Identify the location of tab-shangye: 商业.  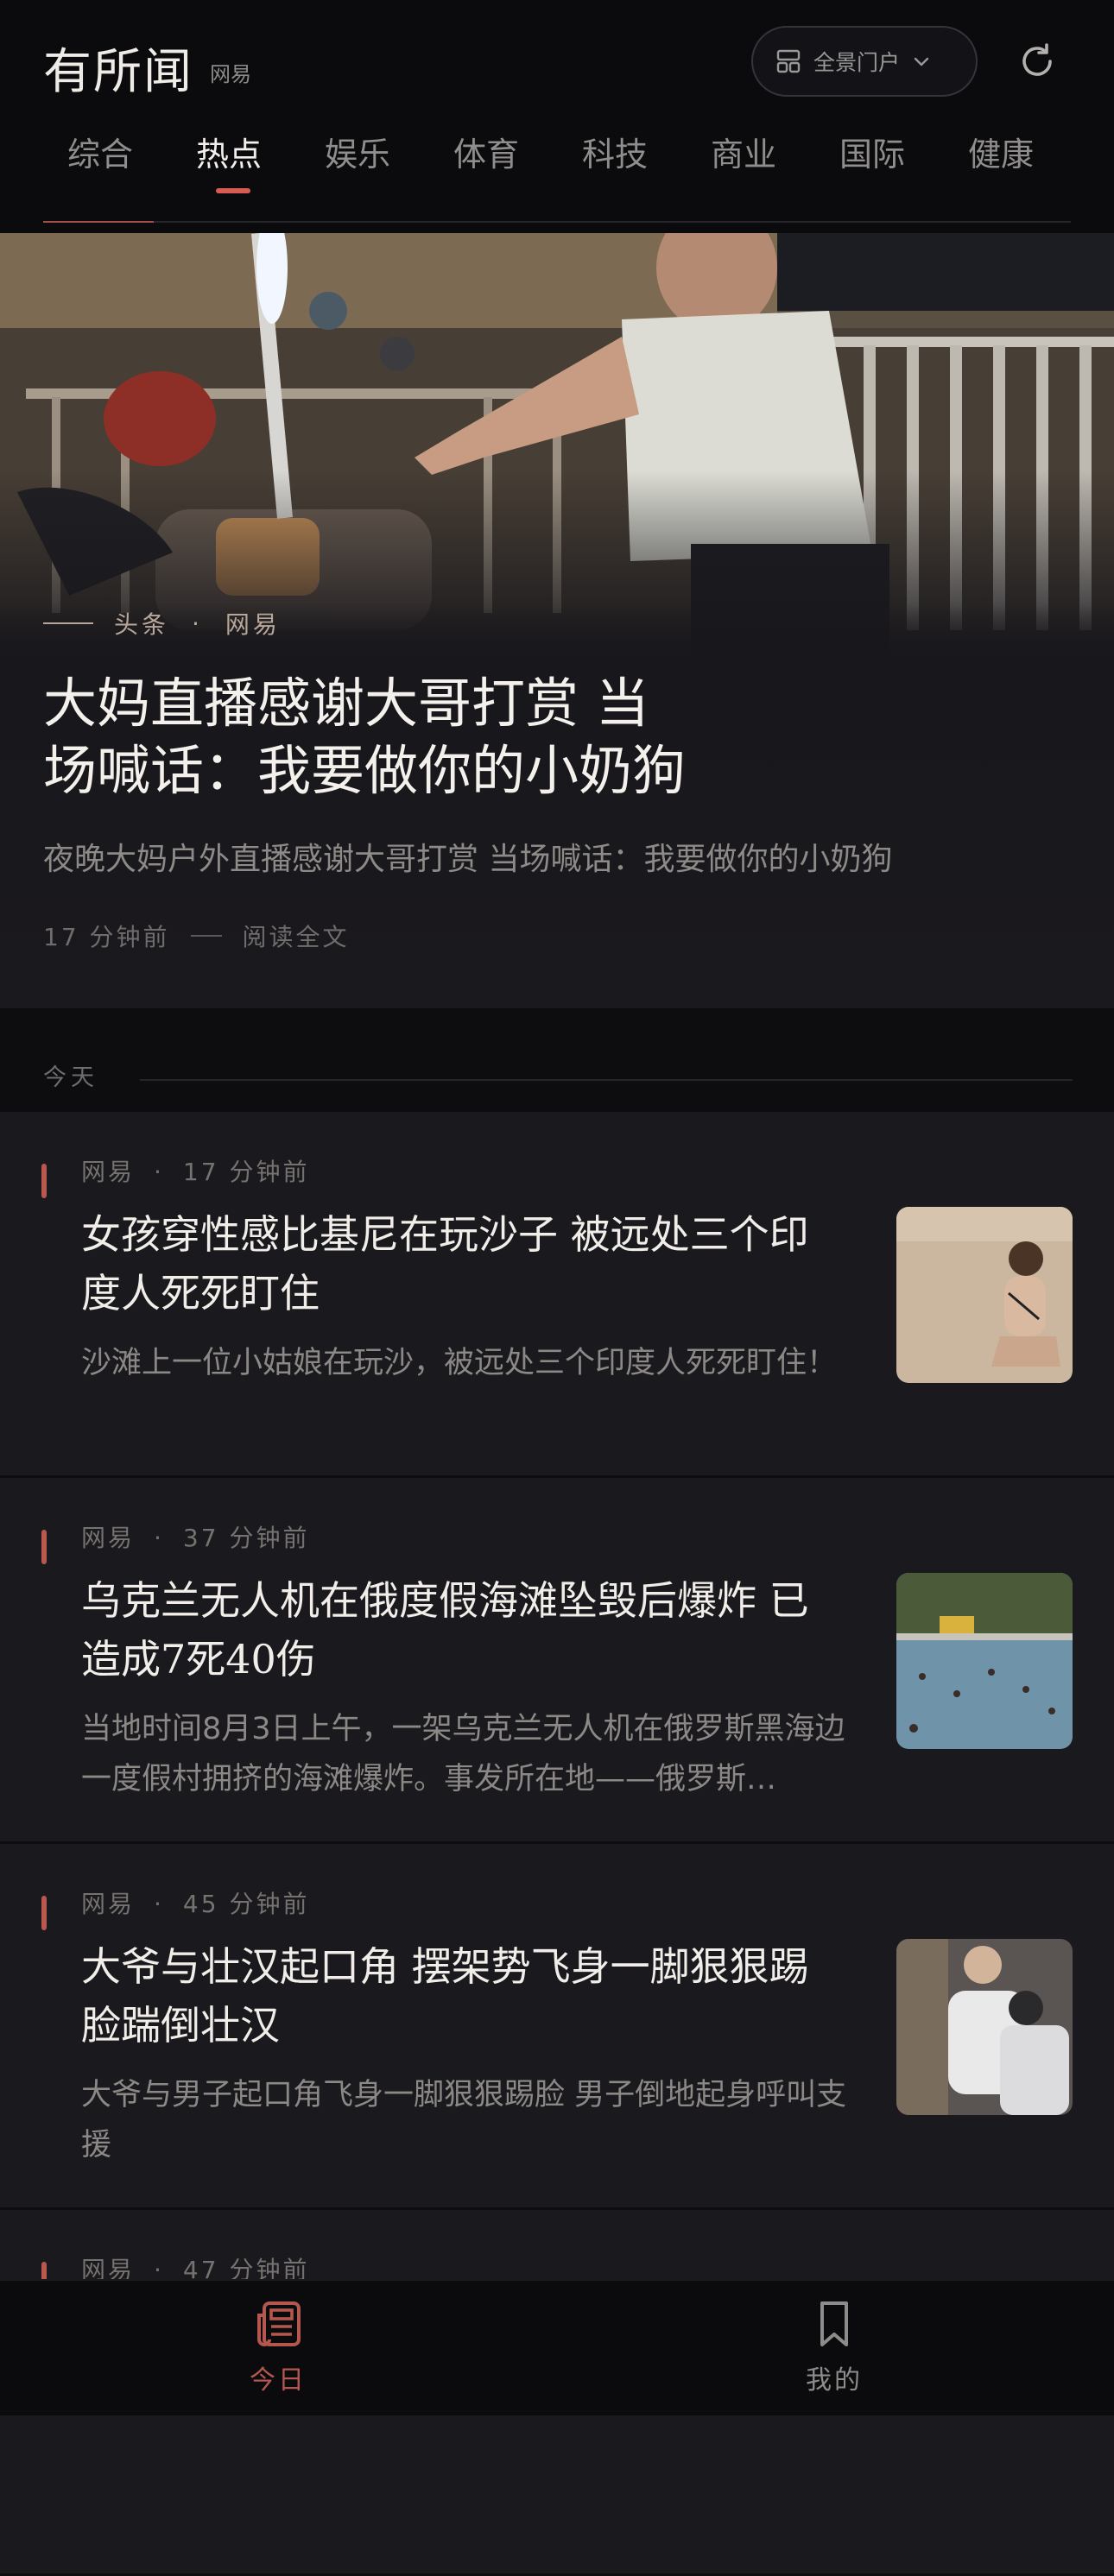
(743, 151).